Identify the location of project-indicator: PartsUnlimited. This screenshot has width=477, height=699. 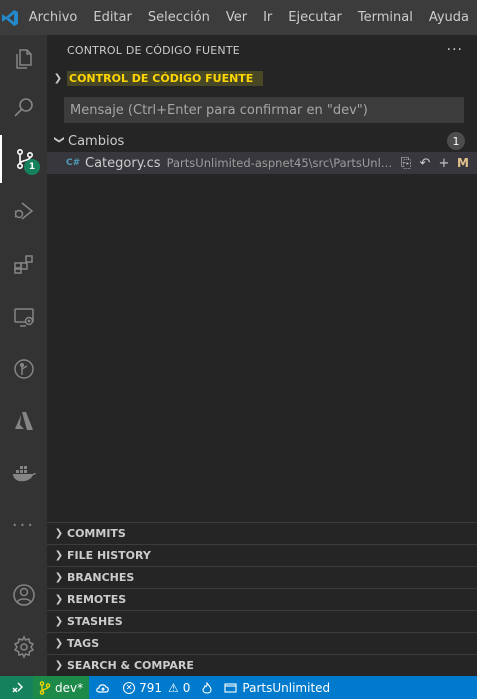
(277, 687).